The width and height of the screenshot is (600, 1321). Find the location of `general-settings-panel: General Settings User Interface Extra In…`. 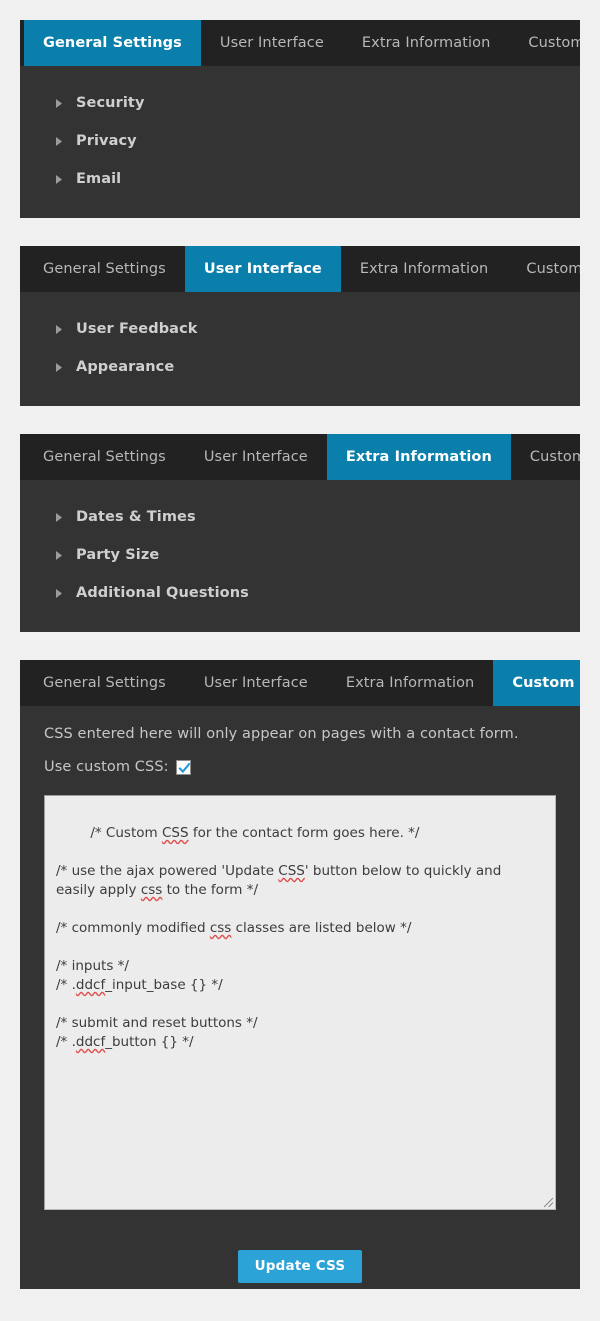

general-settings-panel: General Settings User Interface Extra In… is located at coordinates (300, 119).